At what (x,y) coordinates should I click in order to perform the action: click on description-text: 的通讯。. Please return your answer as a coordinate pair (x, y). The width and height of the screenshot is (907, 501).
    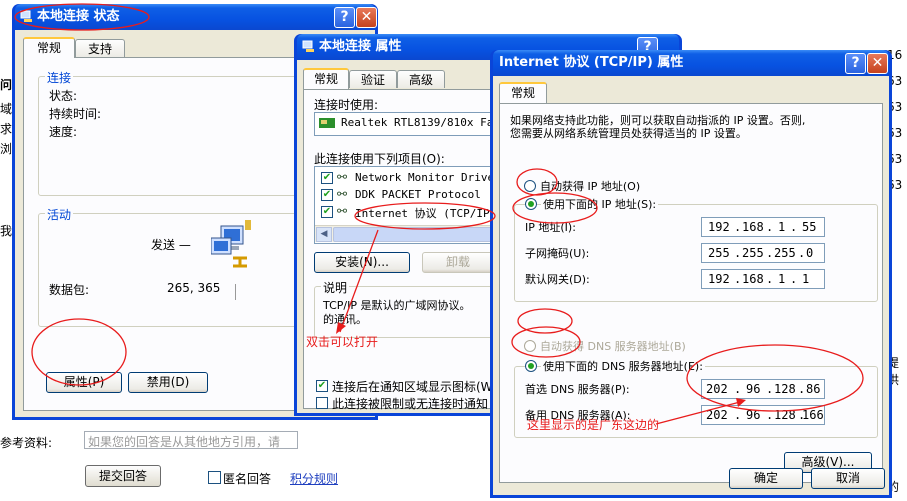
    Looking at the image, I should click on (345, 319).